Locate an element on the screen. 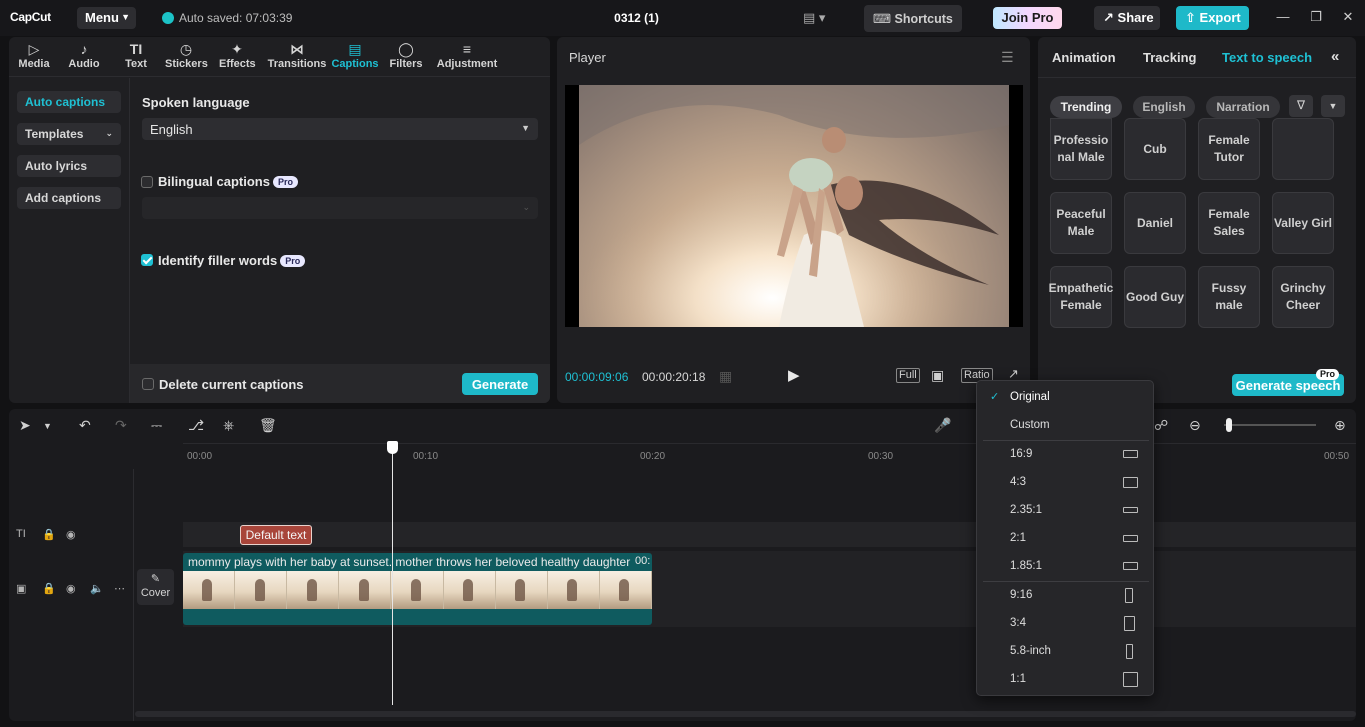 Image resolution: width=1365 pixels, height=727 pixels. sidebar-item-auto-captions: Auto captions is located at coordinates (69, 102).